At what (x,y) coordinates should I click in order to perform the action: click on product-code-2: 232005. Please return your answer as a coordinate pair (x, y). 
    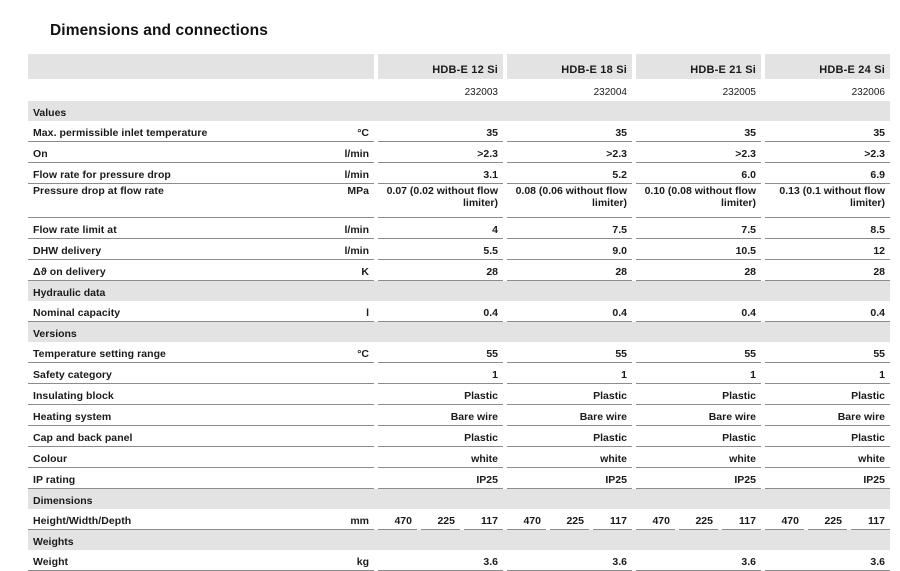
    Looking at the image, I should click on (698, 90).